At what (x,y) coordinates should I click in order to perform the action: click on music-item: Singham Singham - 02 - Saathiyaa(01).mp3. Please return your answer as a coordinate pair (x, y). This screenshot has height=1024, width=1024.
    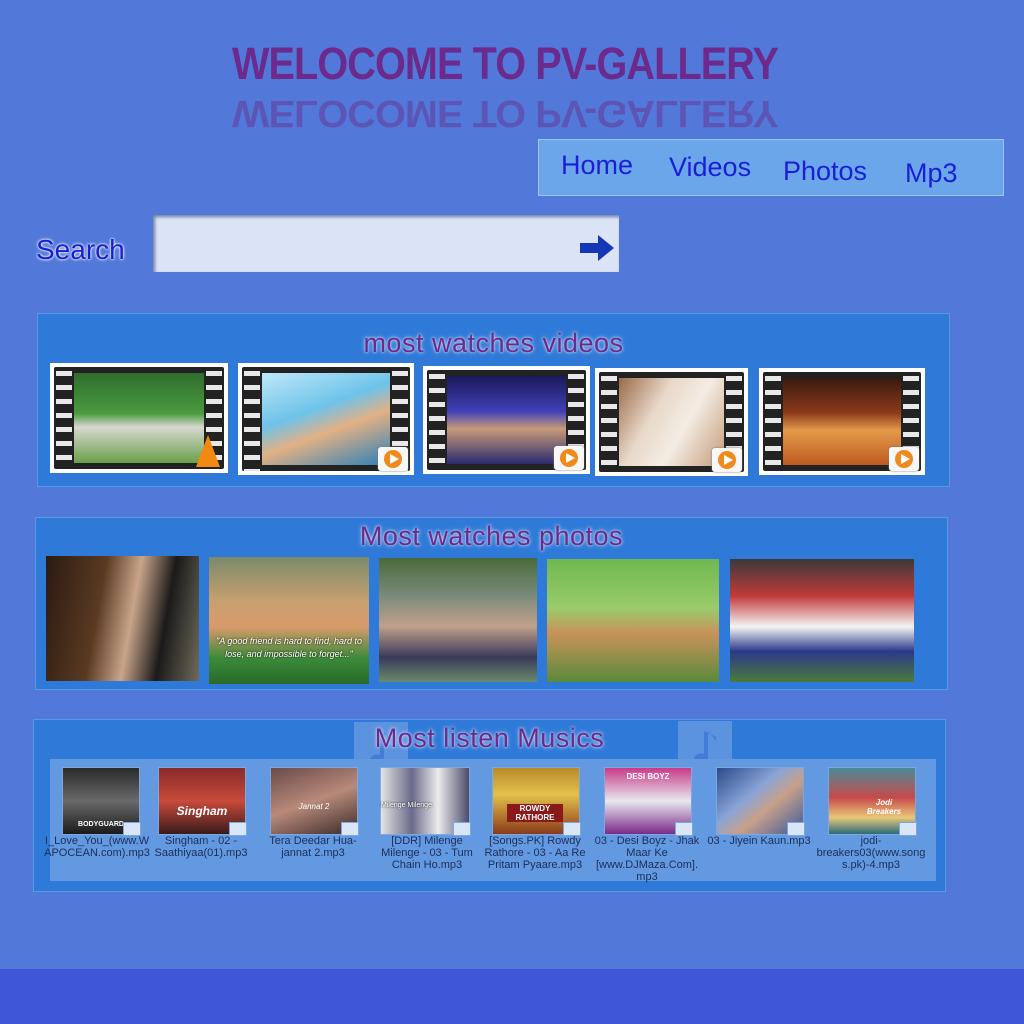
    Looking at the image, I should click on (201, 820).